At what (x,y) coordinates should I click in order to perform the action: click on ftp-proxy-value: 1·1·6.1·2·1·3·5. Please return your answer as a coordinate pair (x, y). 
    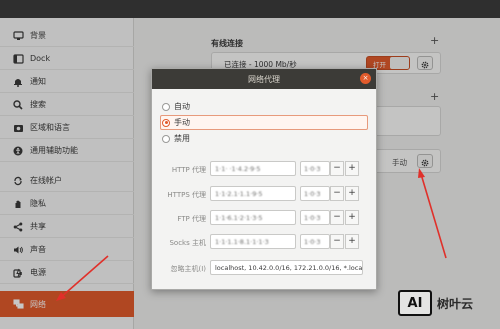
    Looking at the image, I should click on (239, 218).